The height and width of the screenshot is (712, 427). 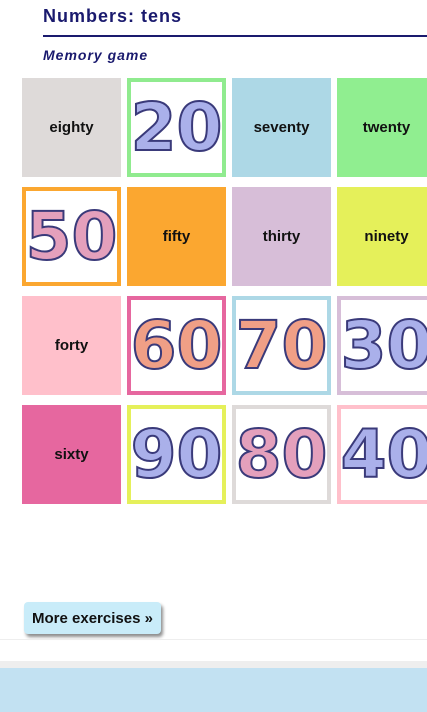 I want to click on memory-card-word-thirty: thirty, so click(x=281, y=236).